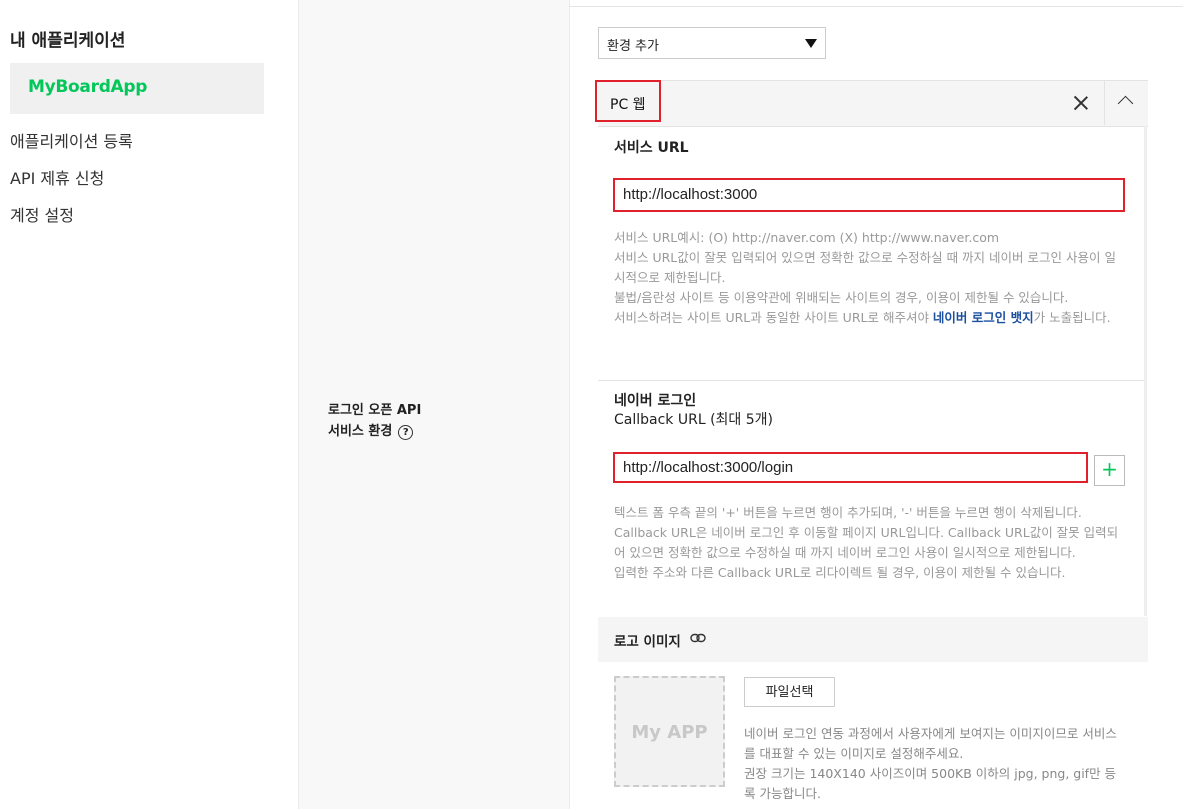 This screenshot has height=809, width=1183. I want to click on callback-url-label: 네이버 로그인 Callback URL (최대 5개), so click(693, 411).